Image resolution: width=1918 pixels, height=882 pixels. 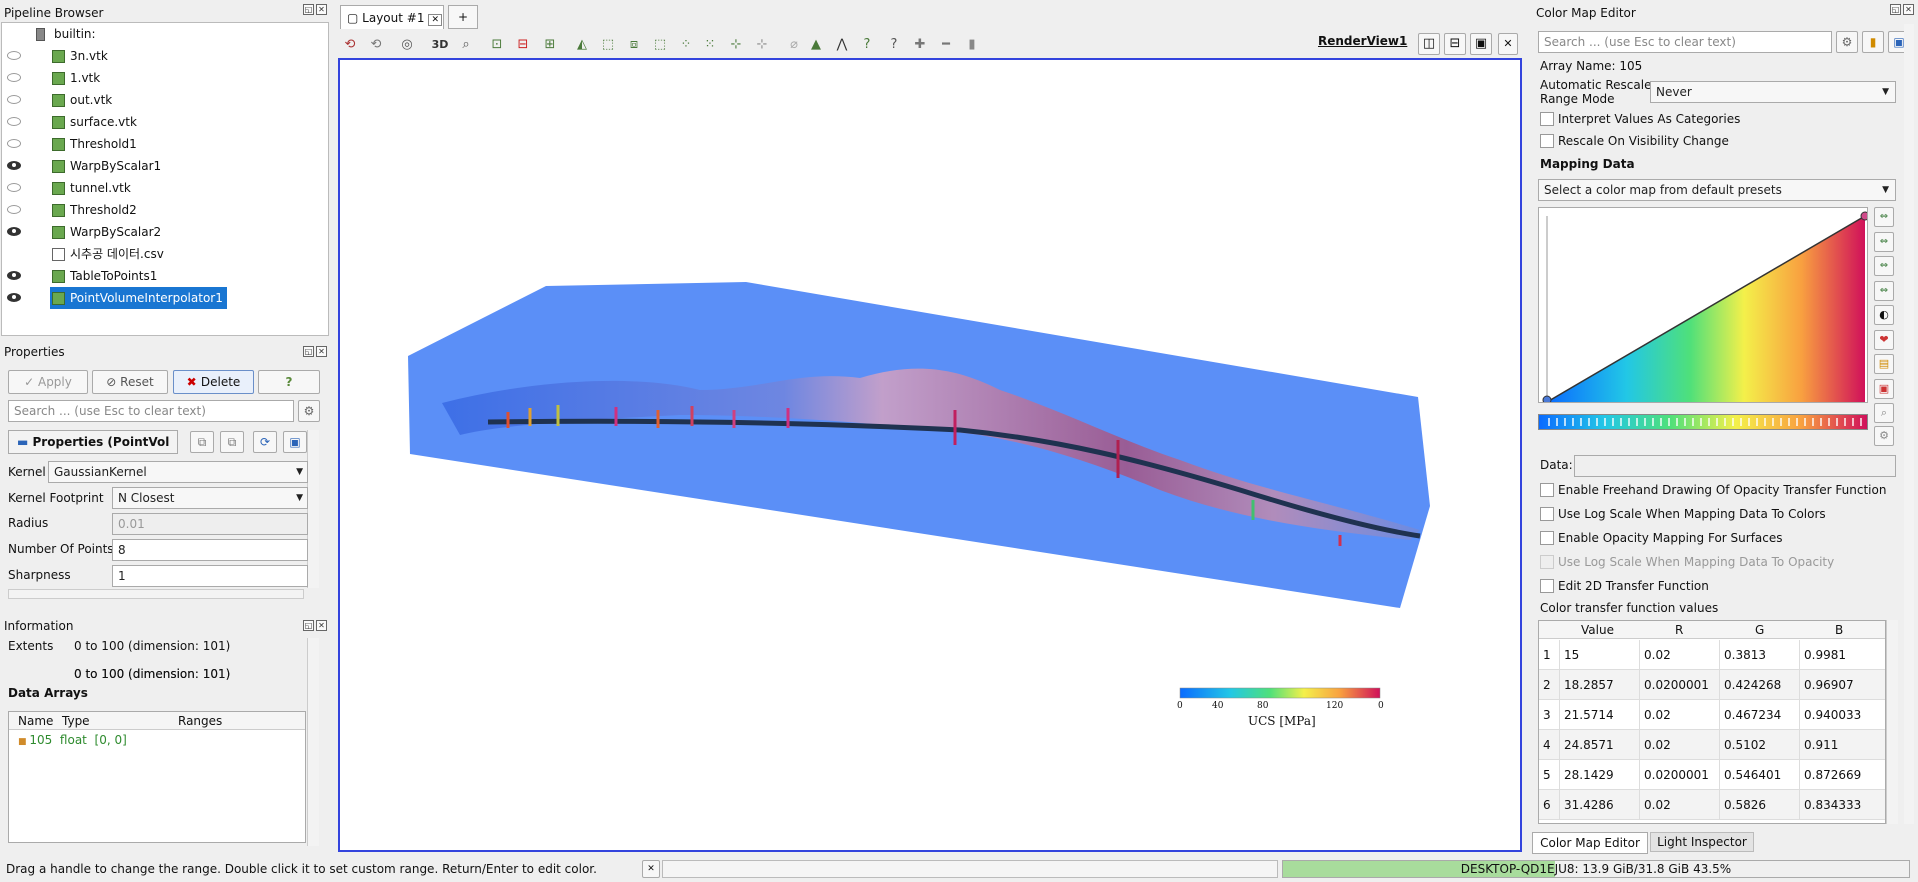 I want to click on ctf-cell: 28.1429, so click(x=1599, y=775).